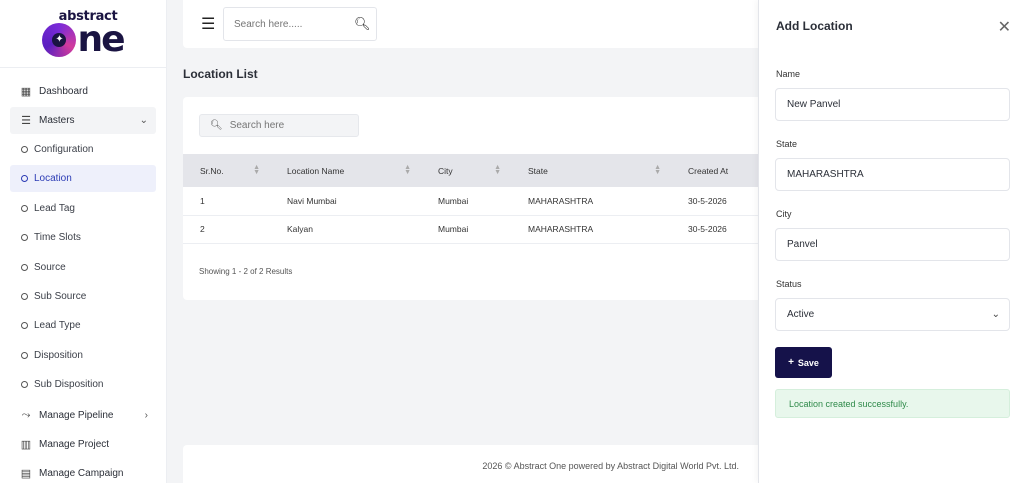 This screenshot has height=483, width=1024. I want to click on status-select: Active ⌄, so click(892, 314).